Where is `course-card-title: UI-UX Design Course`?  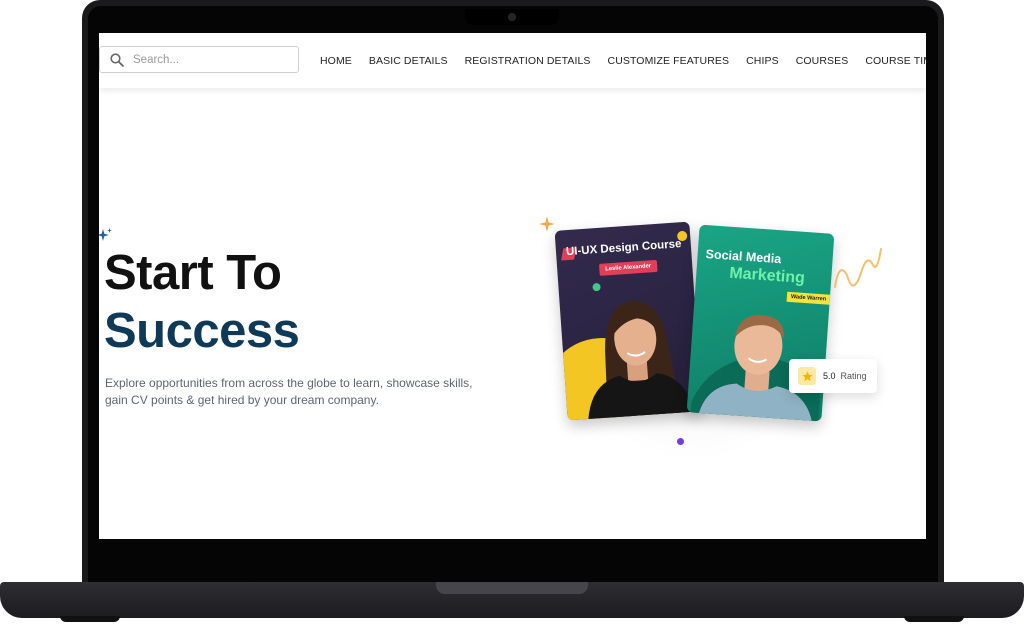 course-card-title: UI-UX Design Course is located at coordinates (623, 248).